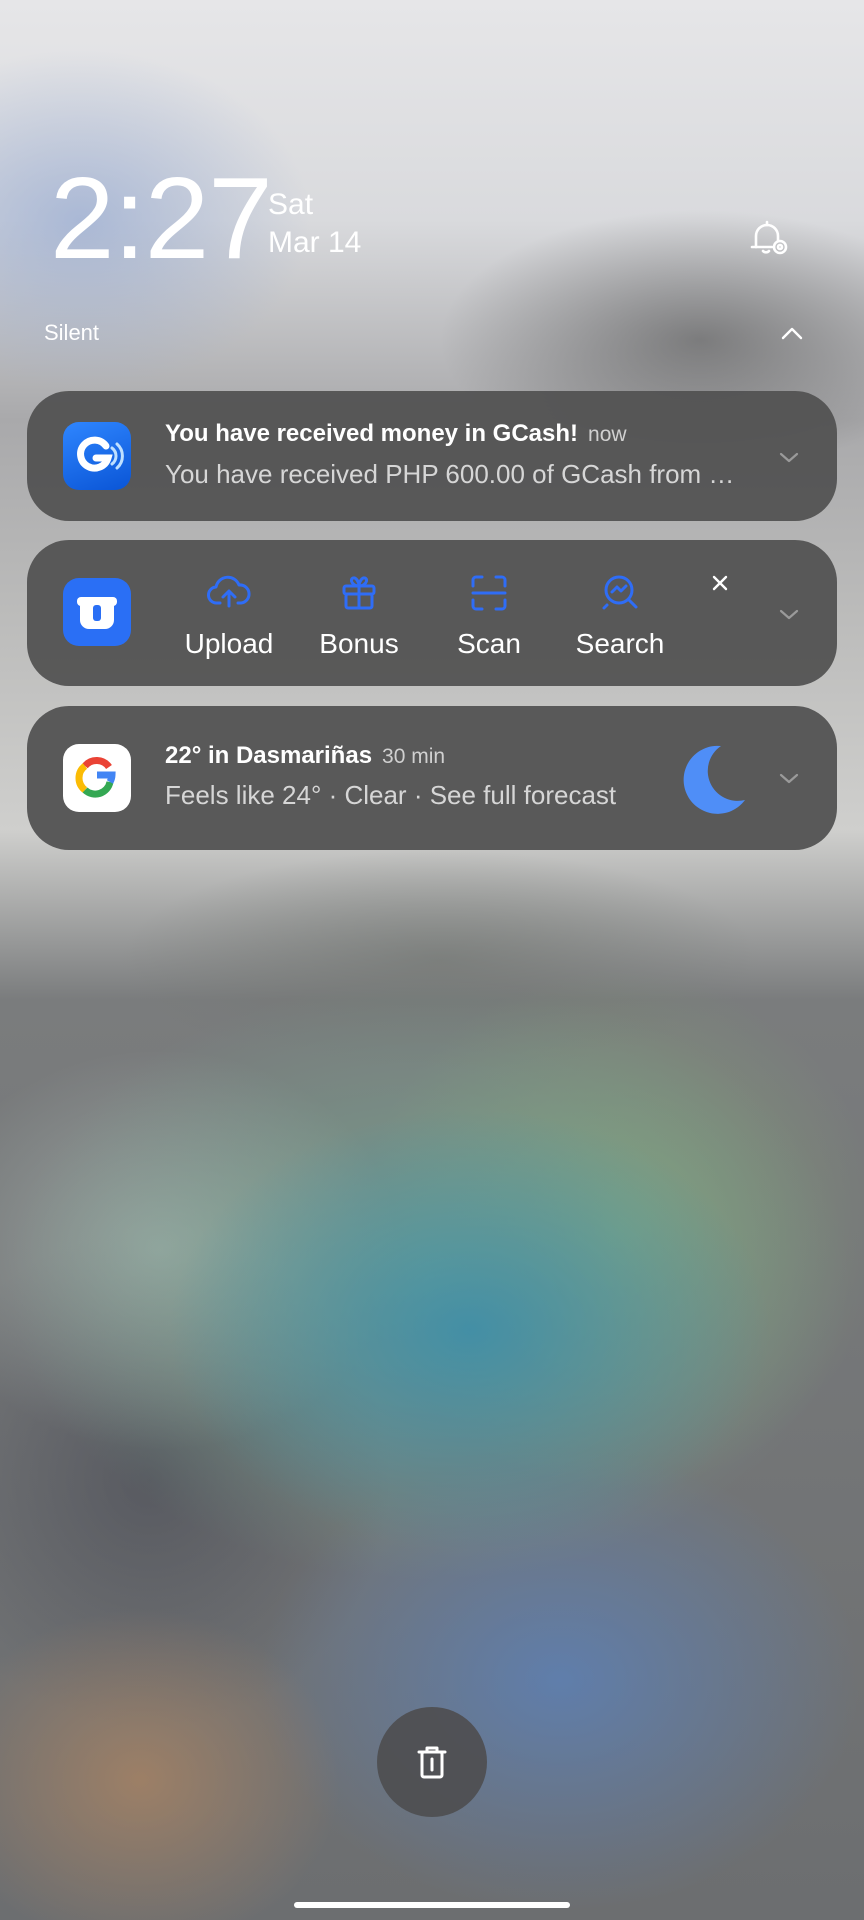 The width and height of the screenshot is (864, 1920). What do you see at coordinates (359, 593) in the screenshot?
I see `gift-icon` at bounding box center [359, 593].